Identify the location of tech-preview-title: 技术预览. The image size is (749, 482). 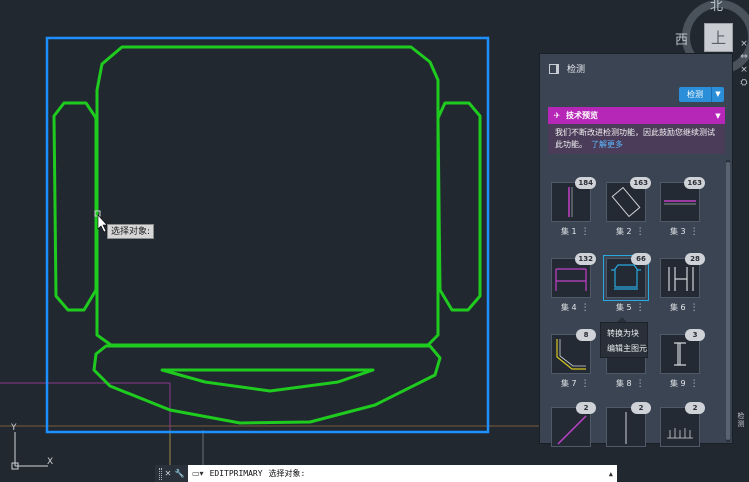
(582, 115).